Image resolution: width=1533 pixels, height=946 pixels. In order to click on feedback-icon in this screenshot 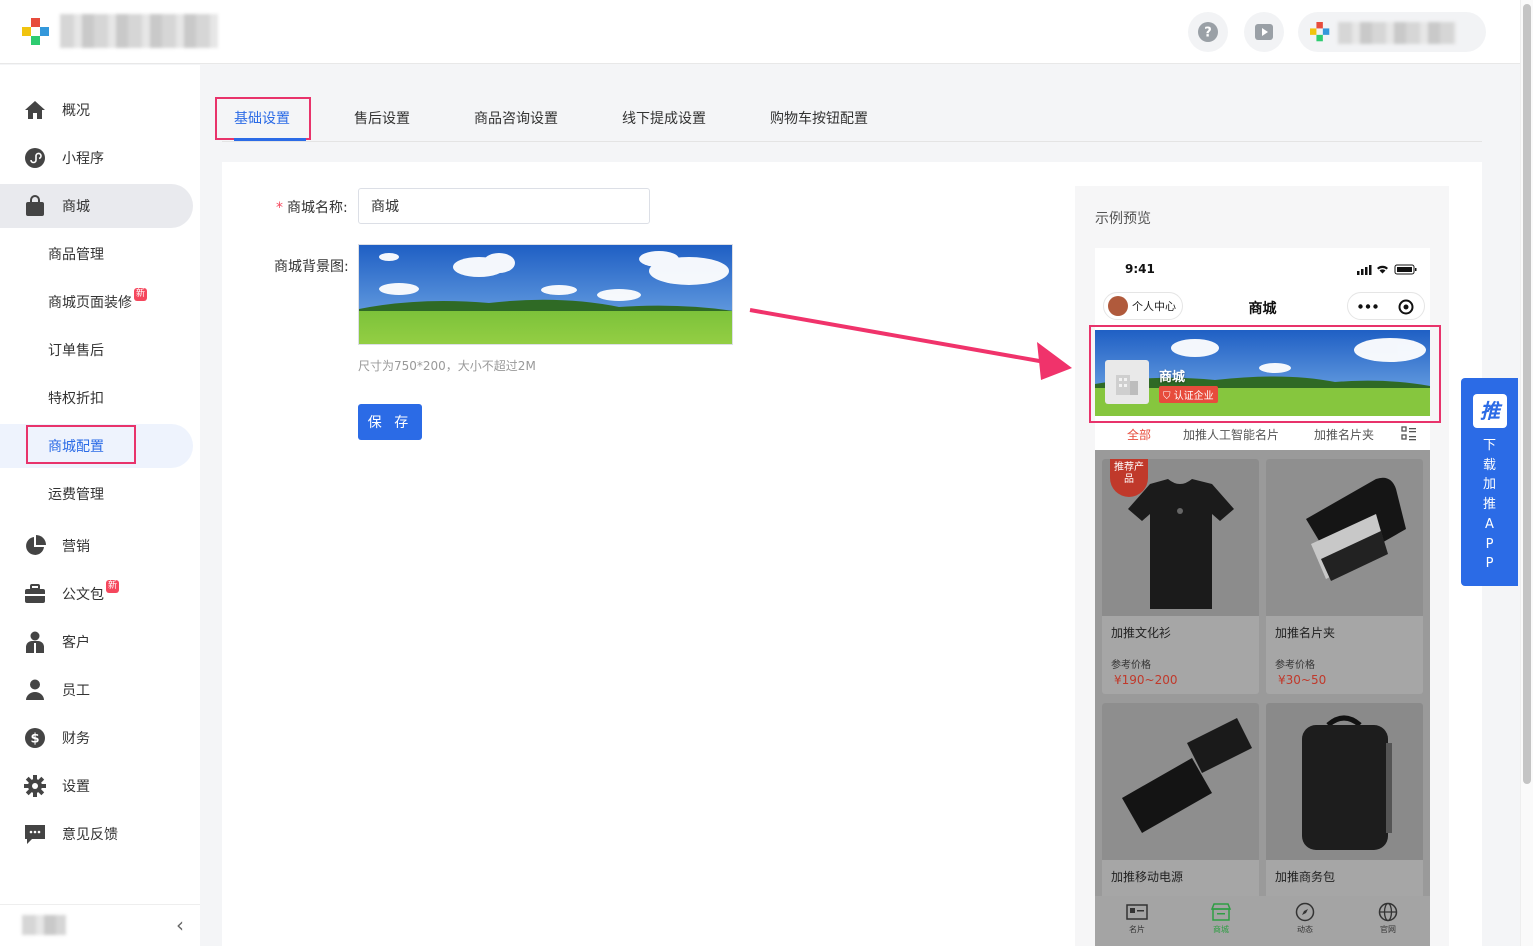, I will do `click(35, 834)`.